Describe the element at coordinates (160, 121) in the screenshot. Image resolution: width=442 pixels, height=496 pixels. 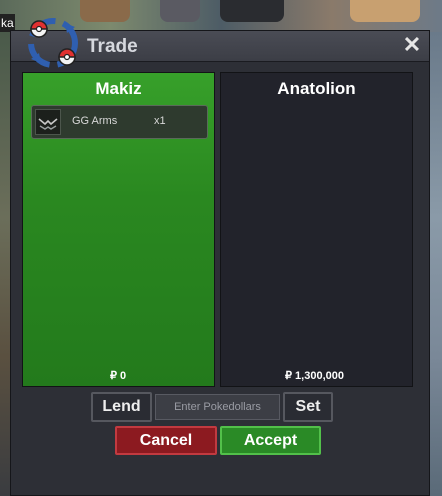
I see `item-quantity: x1` at that location.